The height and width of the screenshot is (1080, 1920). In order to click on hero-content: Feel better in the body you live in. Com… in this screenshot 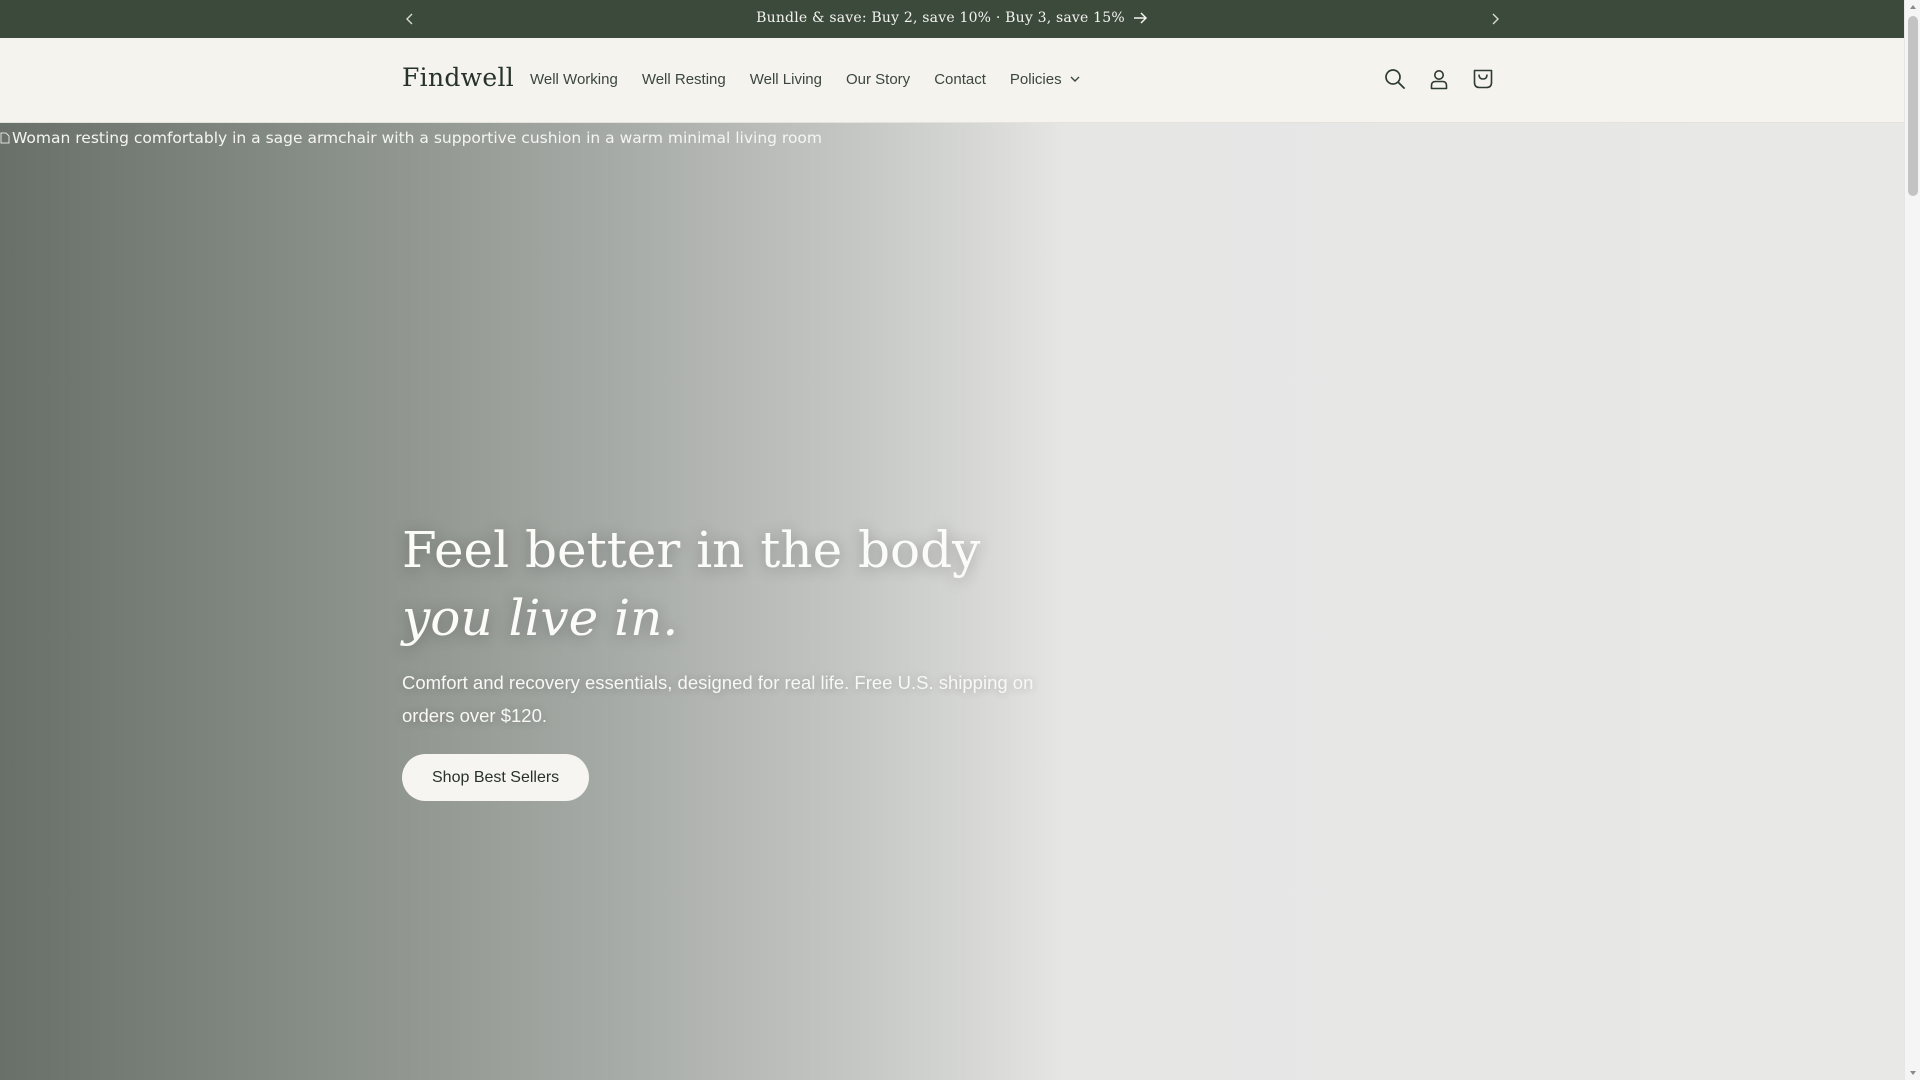, I will do `click(732, 658)`.